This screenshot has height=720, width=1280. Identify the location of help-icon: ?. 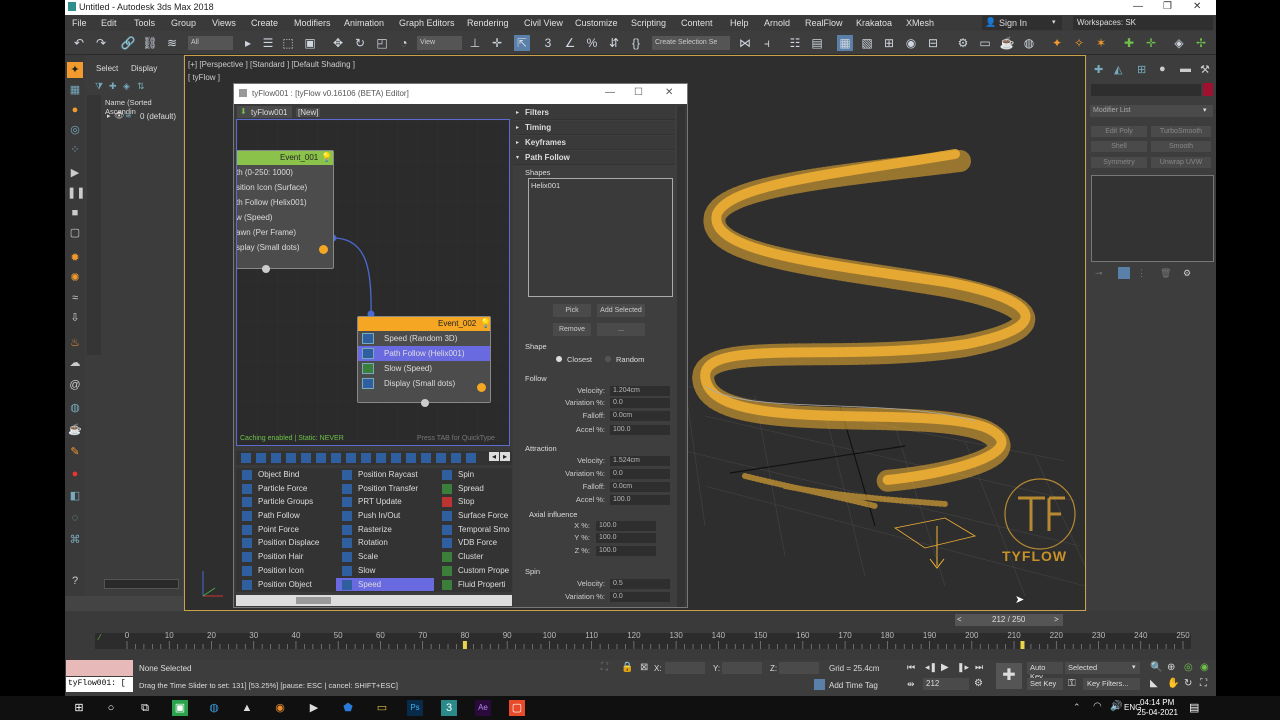
(75, 581).